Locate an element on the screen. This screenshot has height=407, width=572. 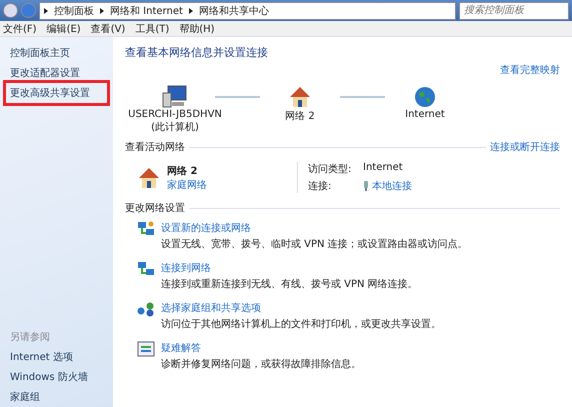
breadcrumb: 控制面板 is located at coordinates (74, 11).